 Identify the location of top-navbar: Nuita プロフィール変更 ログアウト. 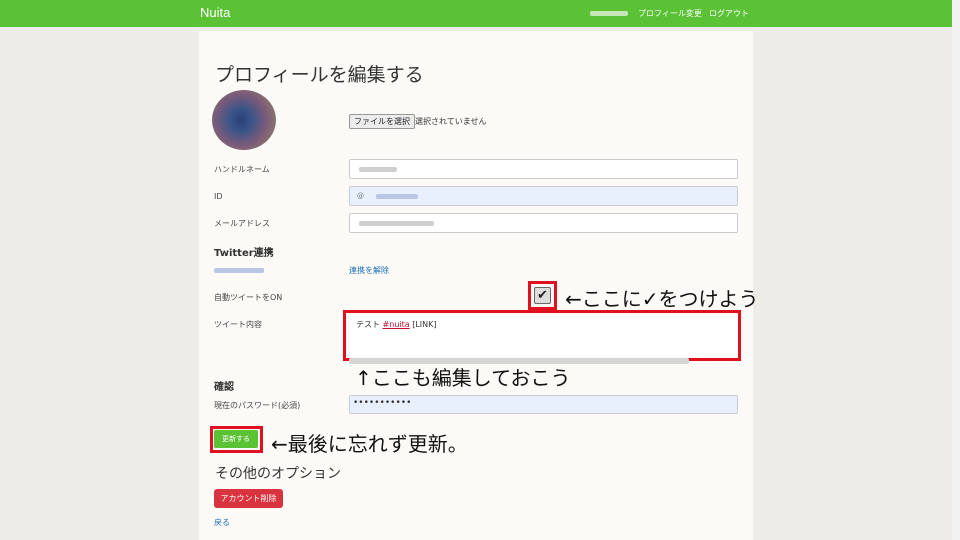
(480, 13).